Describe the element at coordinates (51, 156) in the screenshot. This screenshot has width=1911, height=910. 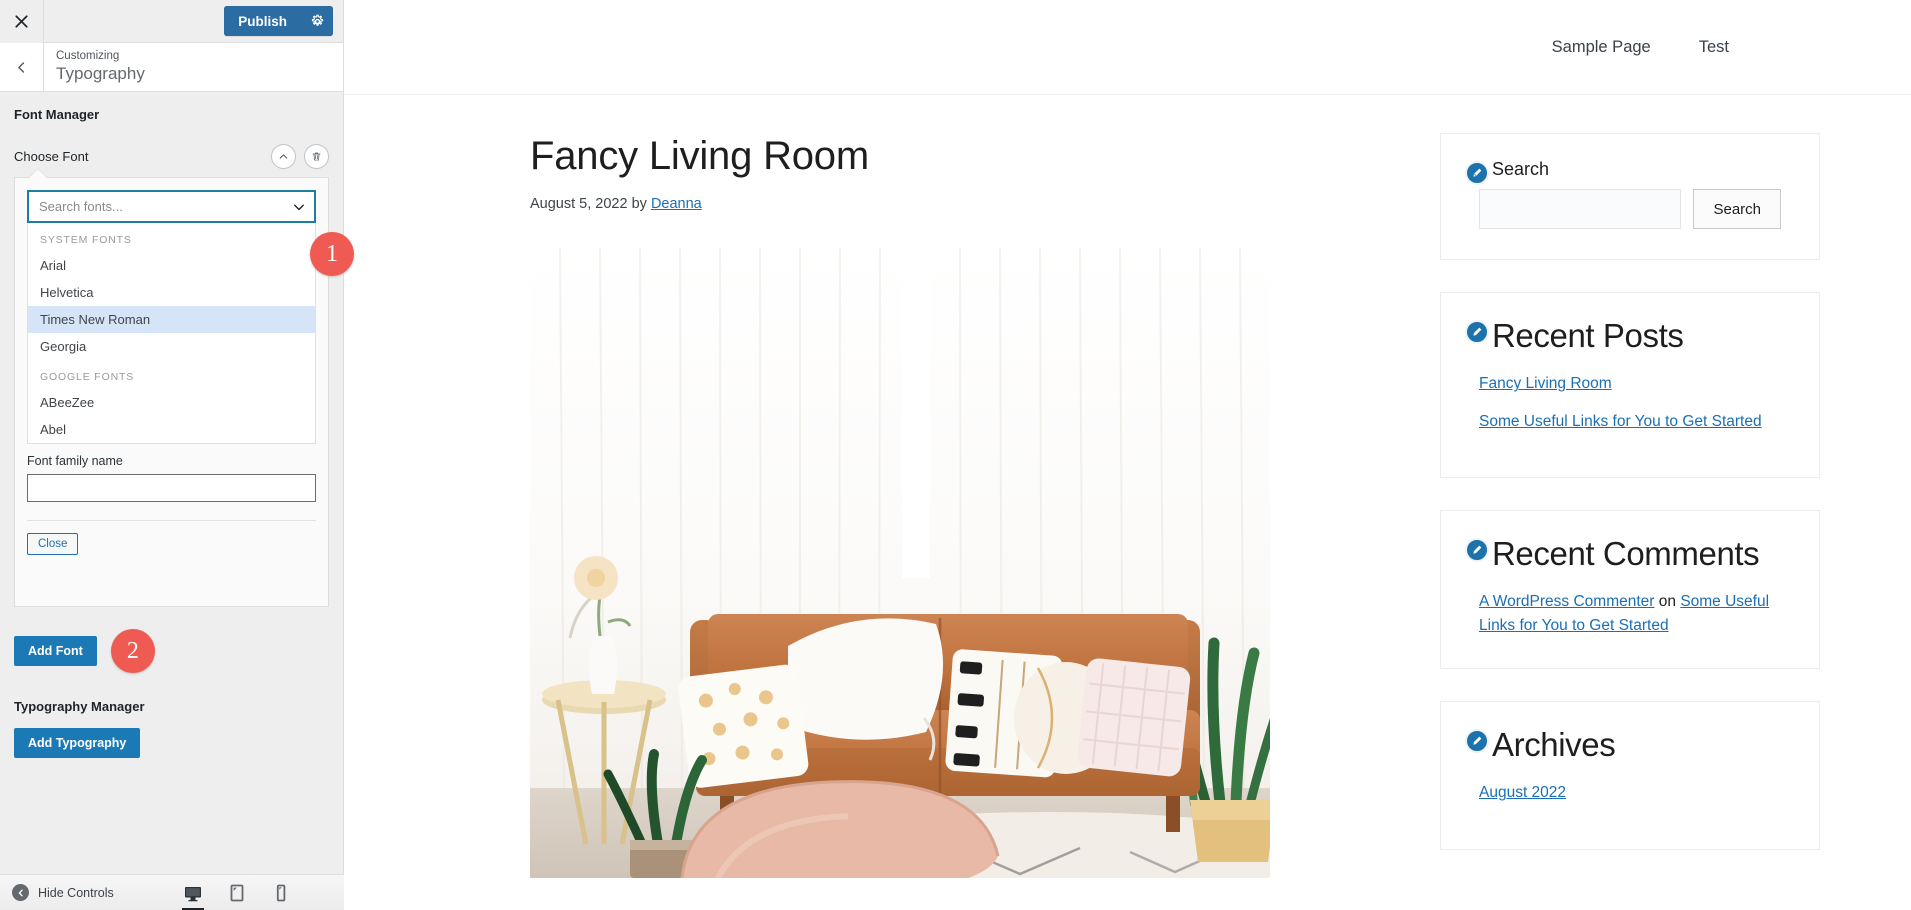
I see `choose-font-label: Choose Font` at that location.